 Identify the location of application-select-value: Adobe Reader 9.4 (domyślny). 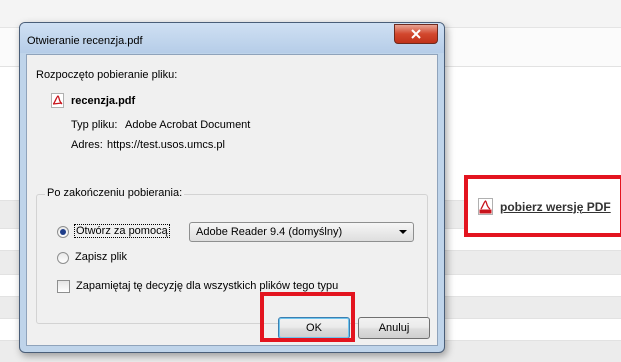
(269, 232).